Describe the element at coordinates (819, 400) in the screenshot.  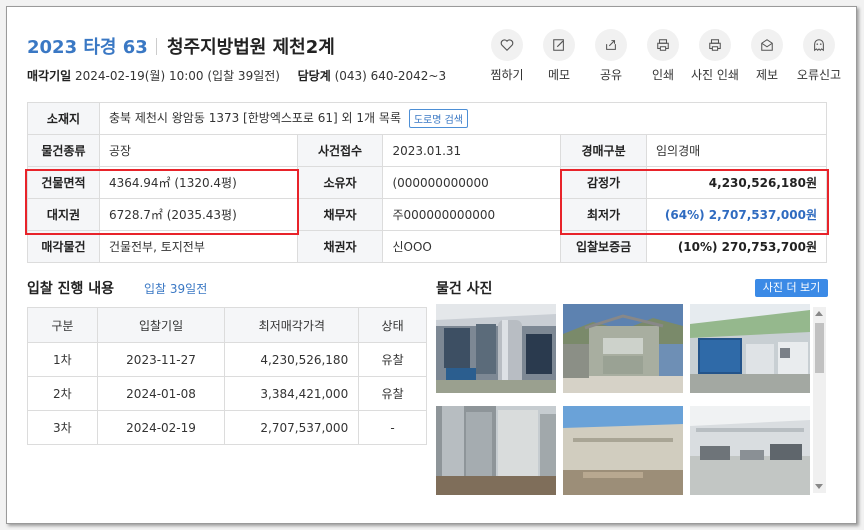
I see `photo-scrollbar` at that location.